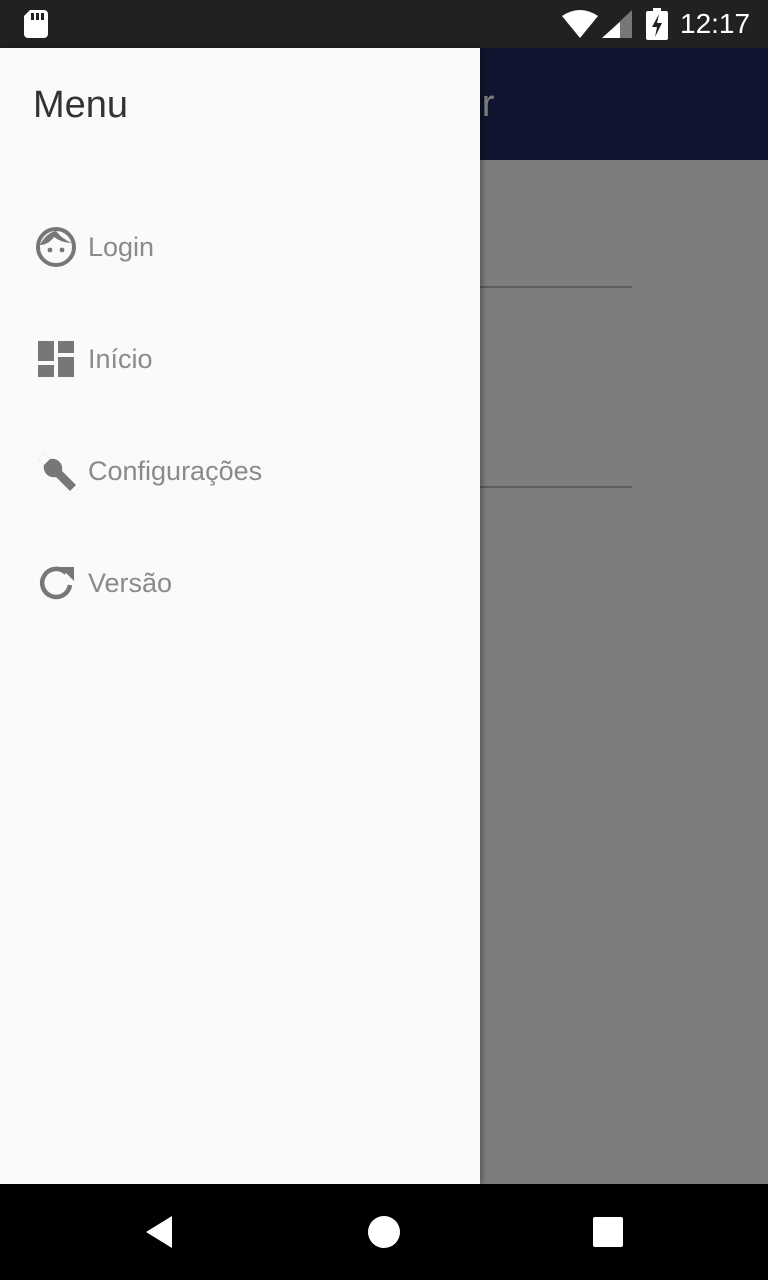 The image size is (768, 1280). I want to click on home-icon, so click(384, 1232).